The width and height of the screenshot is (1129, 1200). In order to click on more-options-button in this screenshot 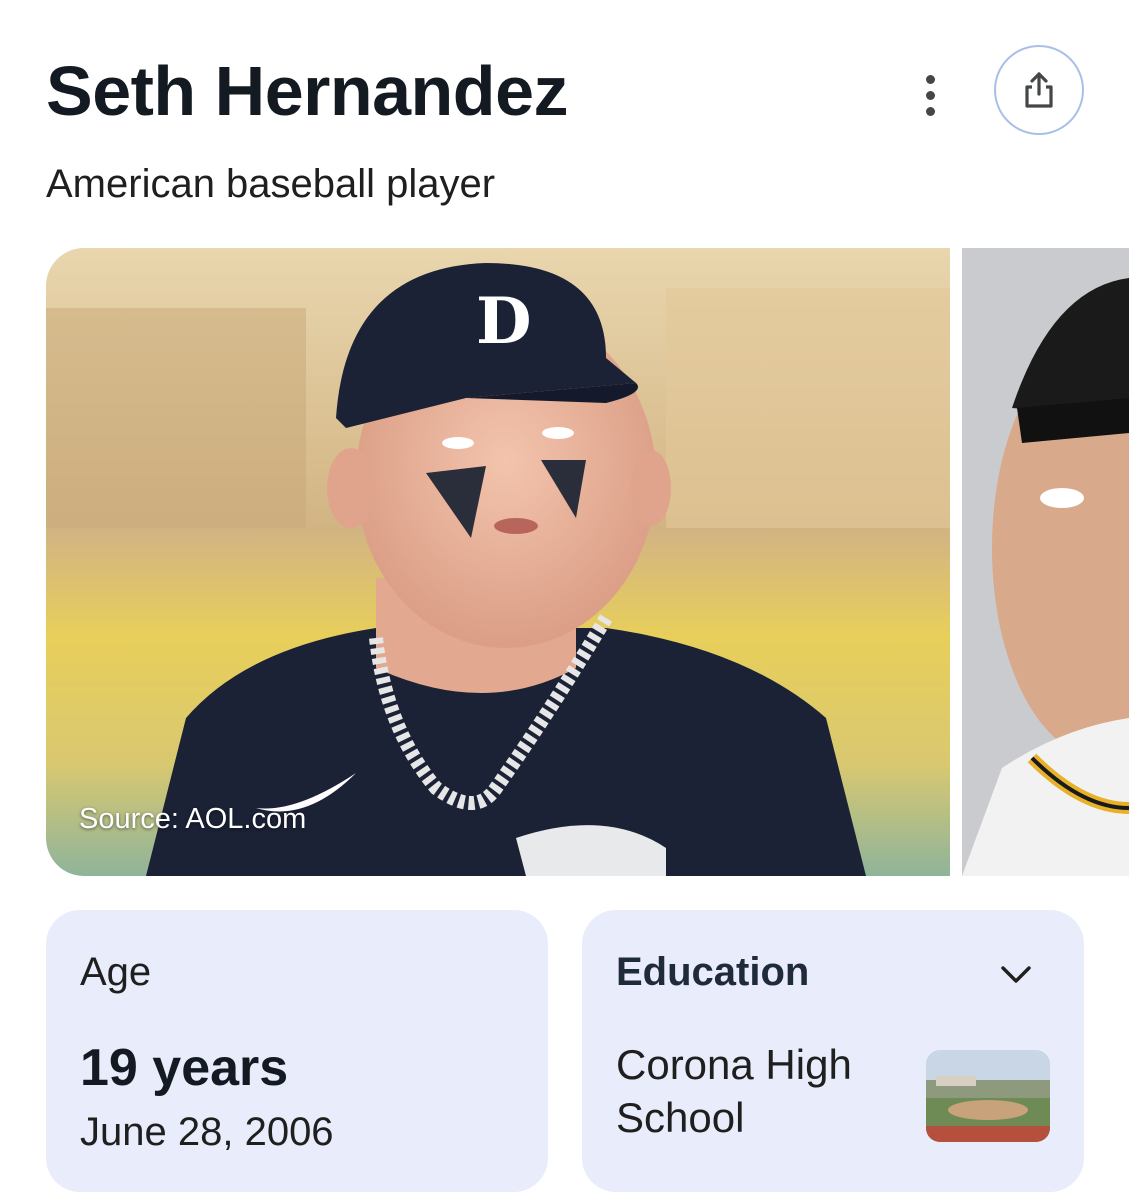, I will do `click(930, 95)`.